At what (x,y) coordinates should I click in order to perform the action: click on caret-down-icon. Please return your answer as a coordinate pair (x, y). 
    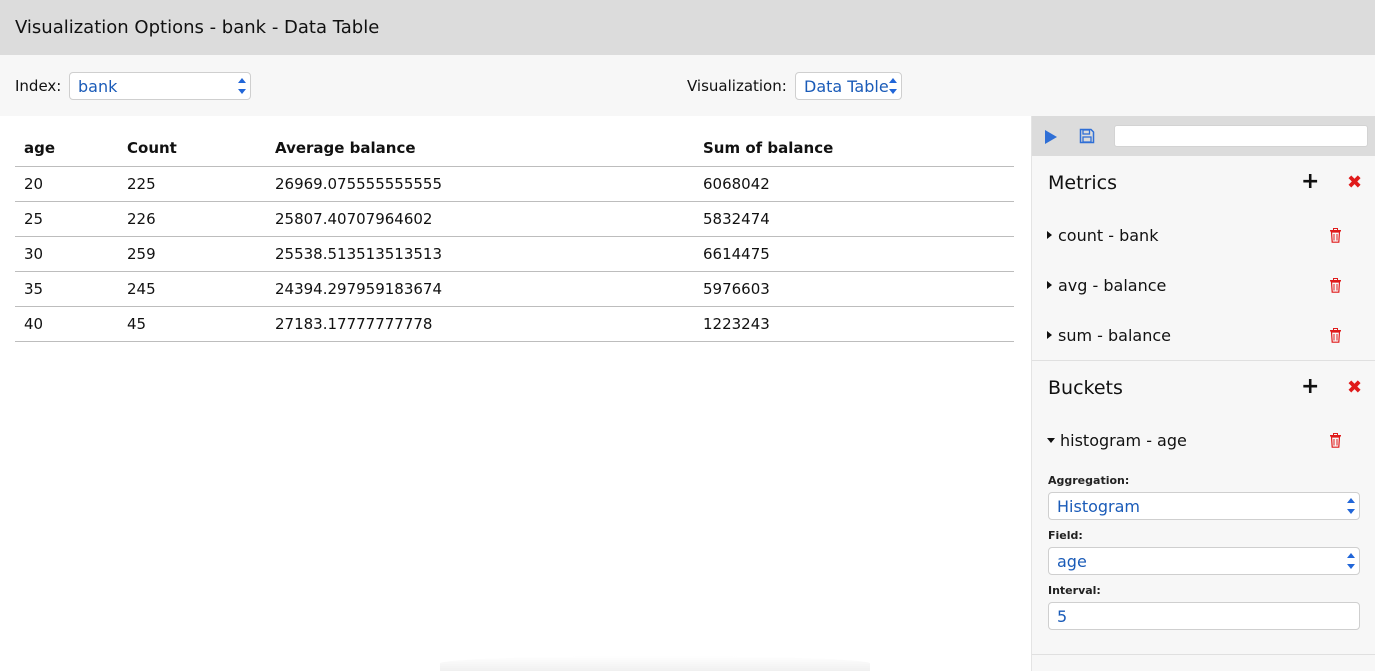
    Looking at the image, I should click on (1051, 440).